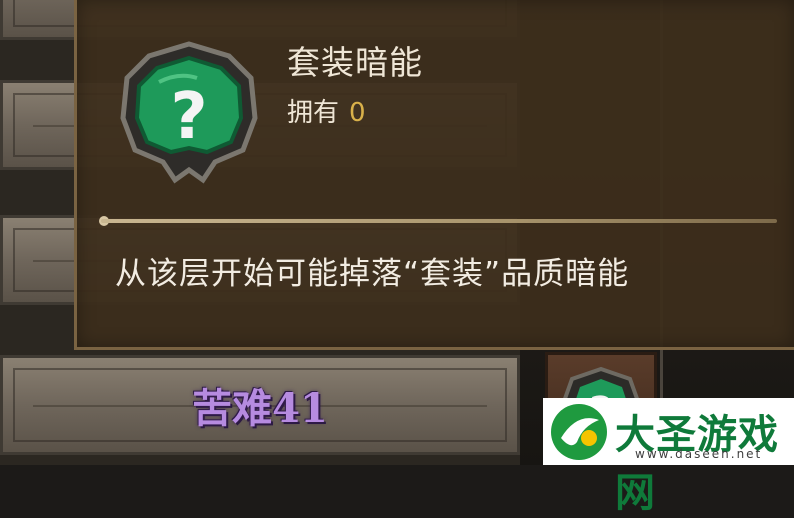  I want to click on owned-row: 拥有 0, so click(326, 110).